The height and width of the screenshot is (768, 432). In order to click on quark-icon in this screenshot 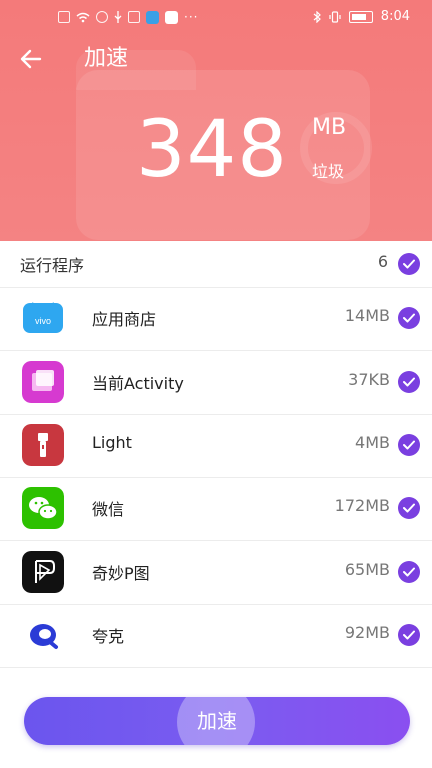, I will do `click(43, 635)`.